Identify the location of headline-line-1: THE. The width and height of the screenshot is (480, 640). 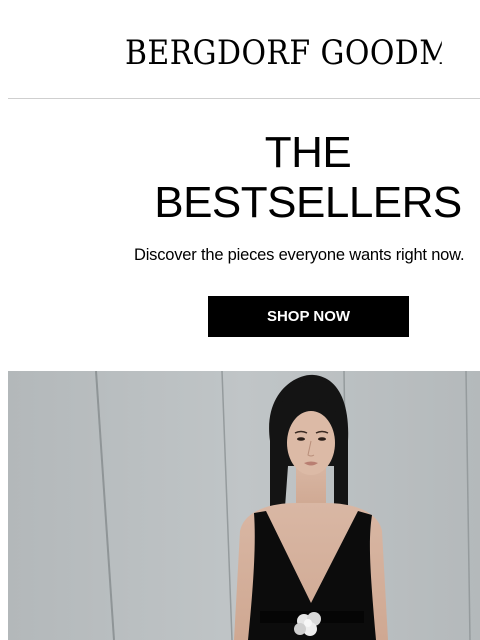
(308, 152).